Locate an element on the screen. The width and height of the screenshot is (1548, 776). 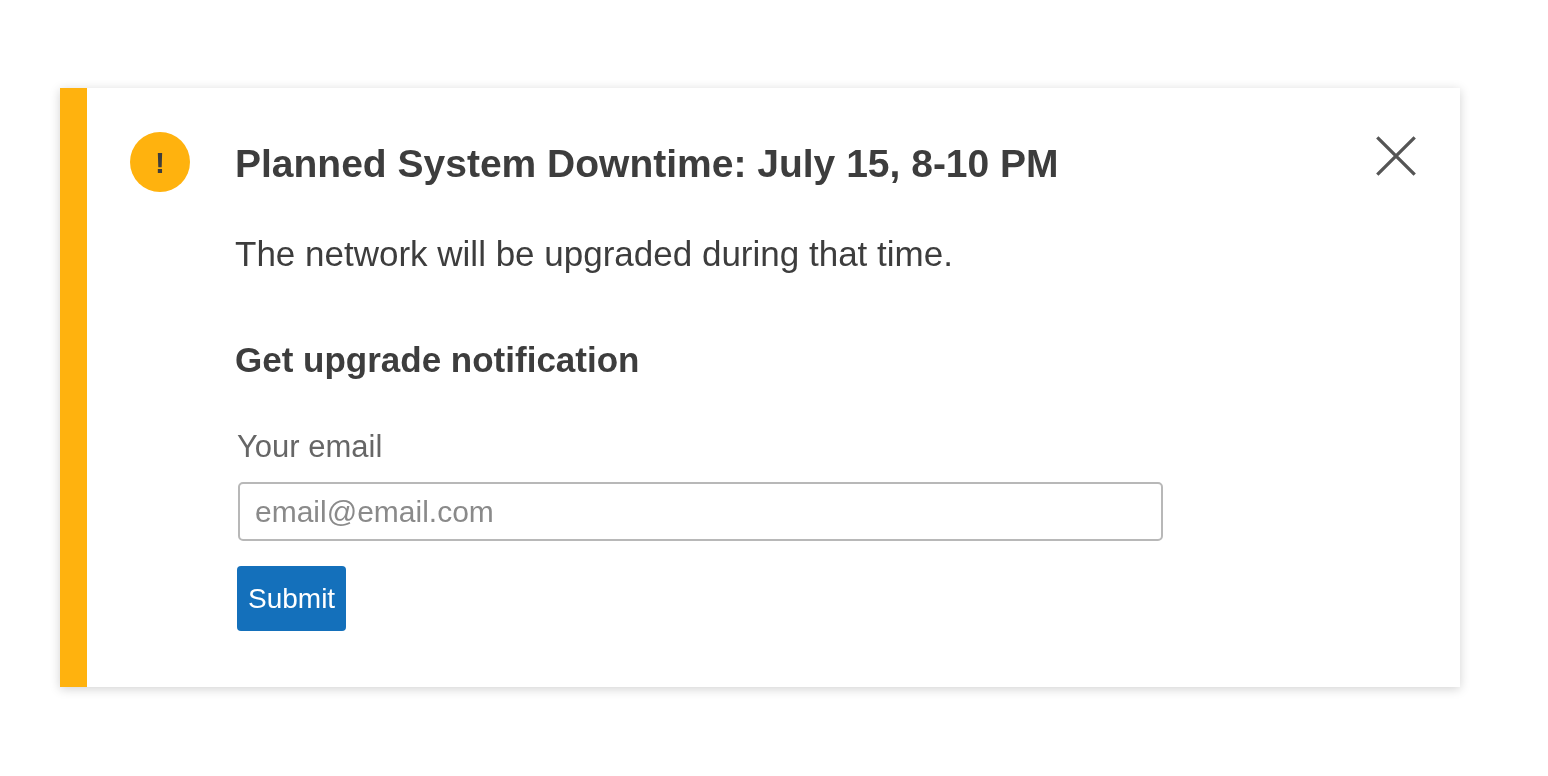
email-label: Your email is located at coordinates (310, 447).